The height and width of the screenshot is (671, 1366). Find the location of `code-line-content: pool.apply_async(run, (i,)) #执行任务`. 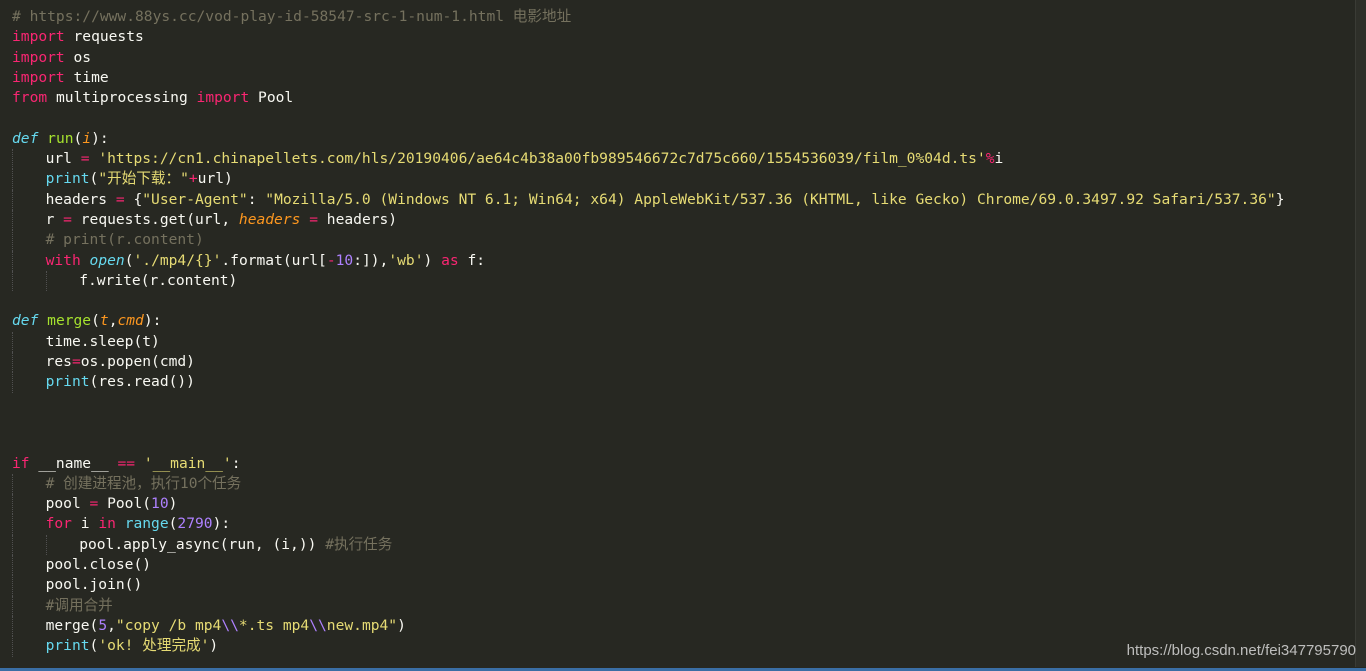

code-line-content: pool.apply_async(run, (i,)) #执行任务 is located at coordinates (235, 544).